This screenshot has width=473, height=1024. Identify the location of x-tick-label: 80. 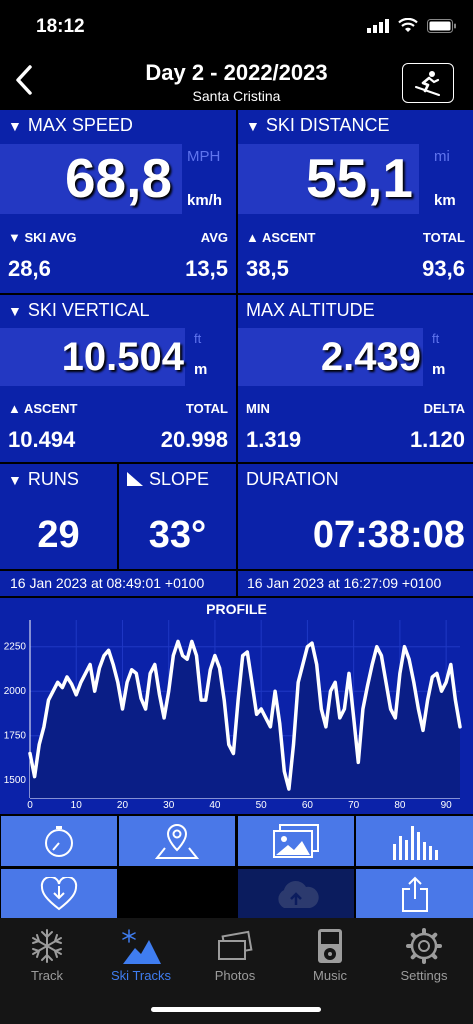
(400, 805).